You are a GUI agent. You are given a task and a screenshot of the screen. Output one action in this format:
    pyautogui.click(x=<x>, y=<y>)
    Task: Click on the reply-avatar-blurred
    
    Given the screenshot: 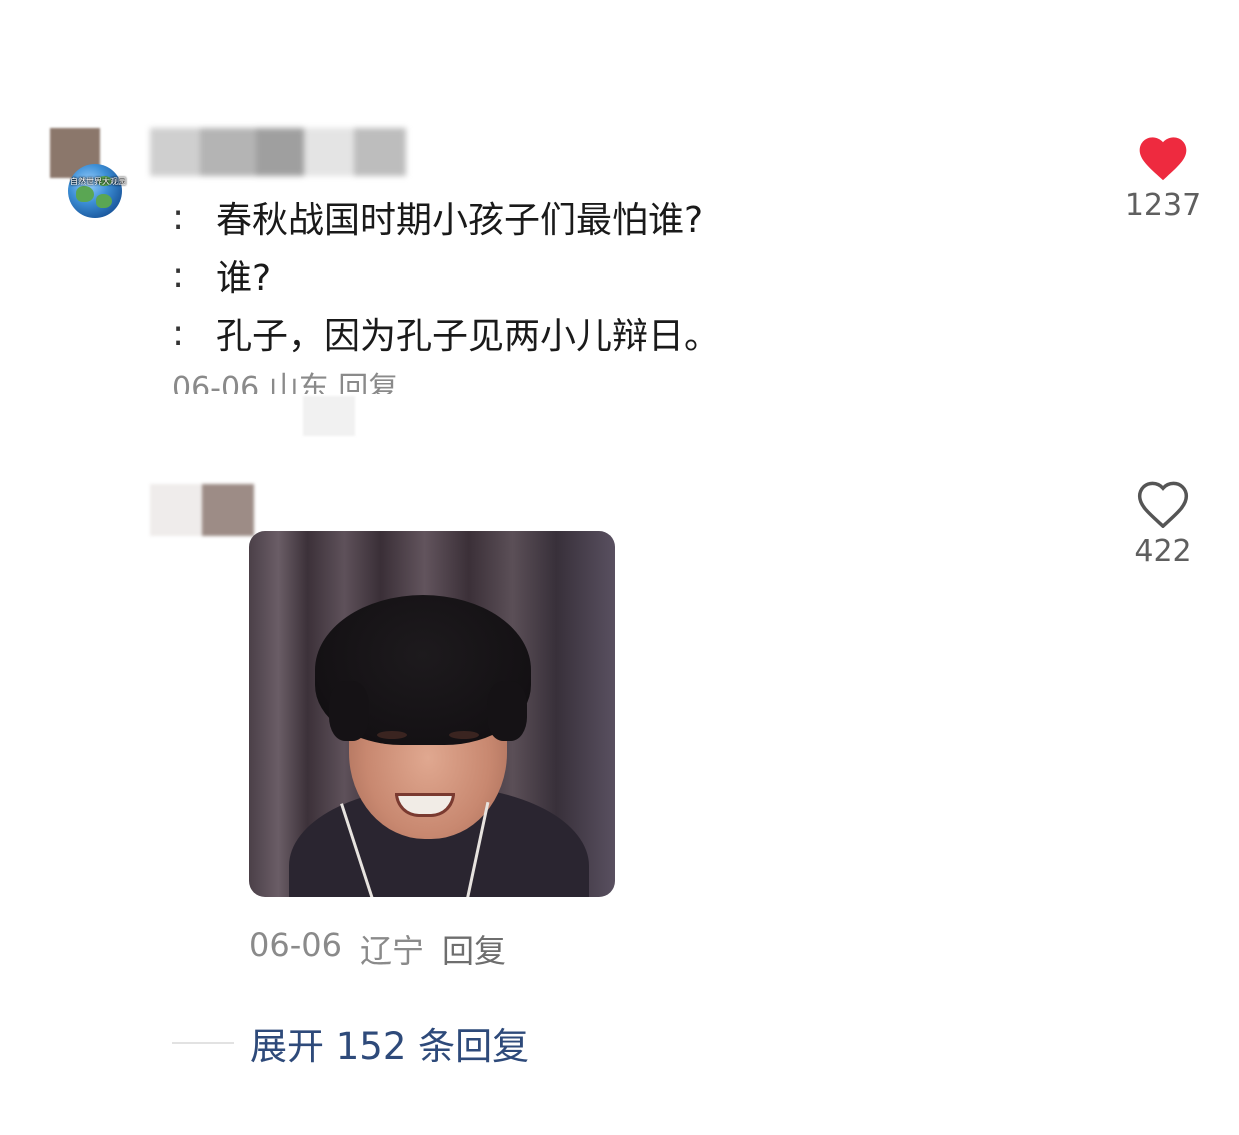 What is the action you would take?
    pyautogui.click(x=202, y=510)
    